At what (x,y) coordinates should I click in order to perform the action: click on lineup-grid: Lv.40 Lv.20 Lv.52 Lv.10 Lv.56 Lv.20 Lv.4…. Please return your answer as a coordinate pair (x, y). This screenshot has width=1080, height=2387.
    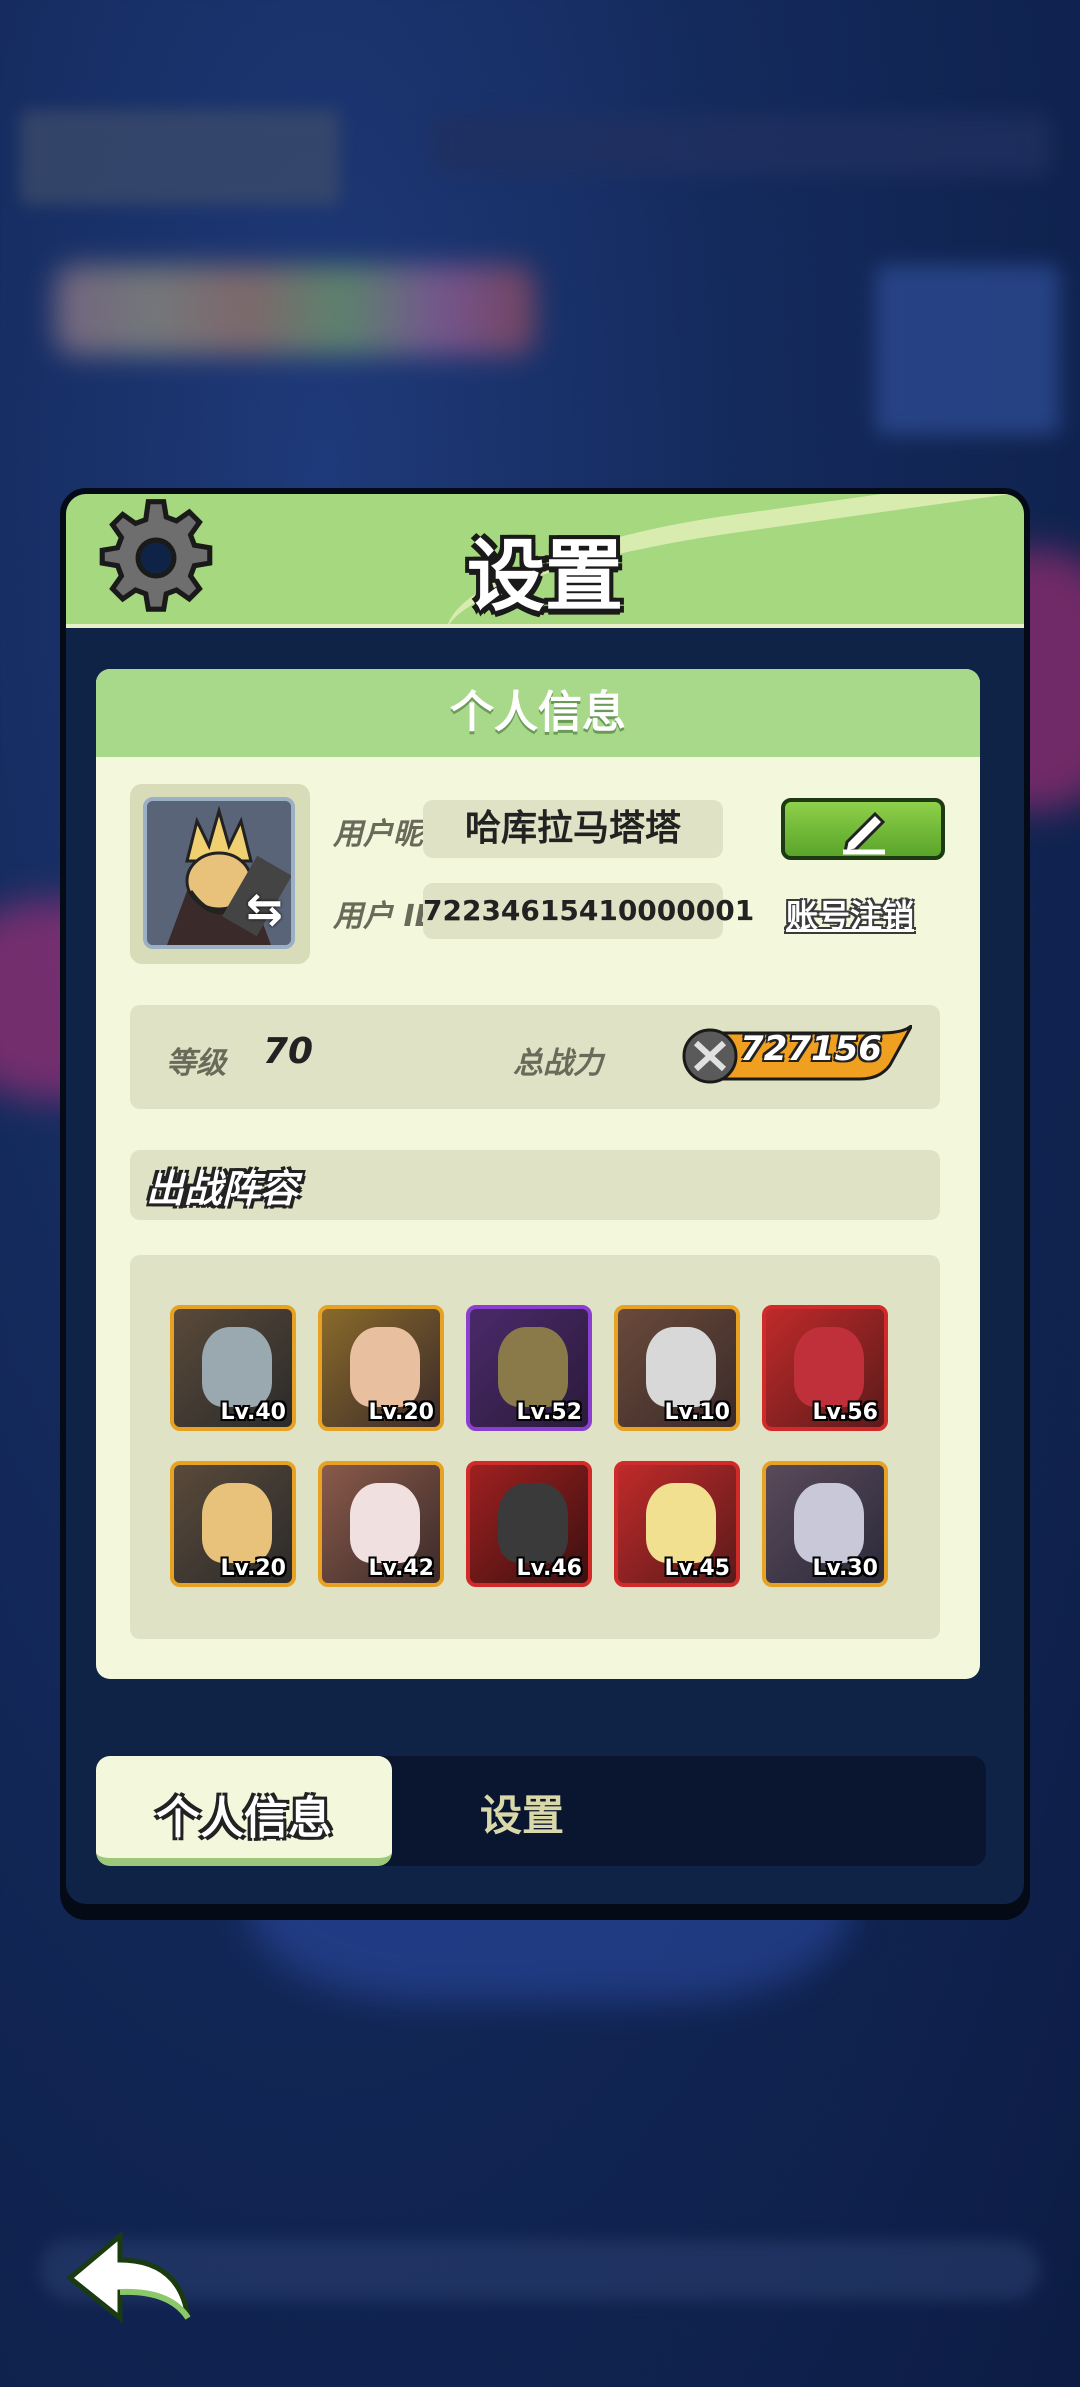
    Looking at the image, I should click on (535, 1447).